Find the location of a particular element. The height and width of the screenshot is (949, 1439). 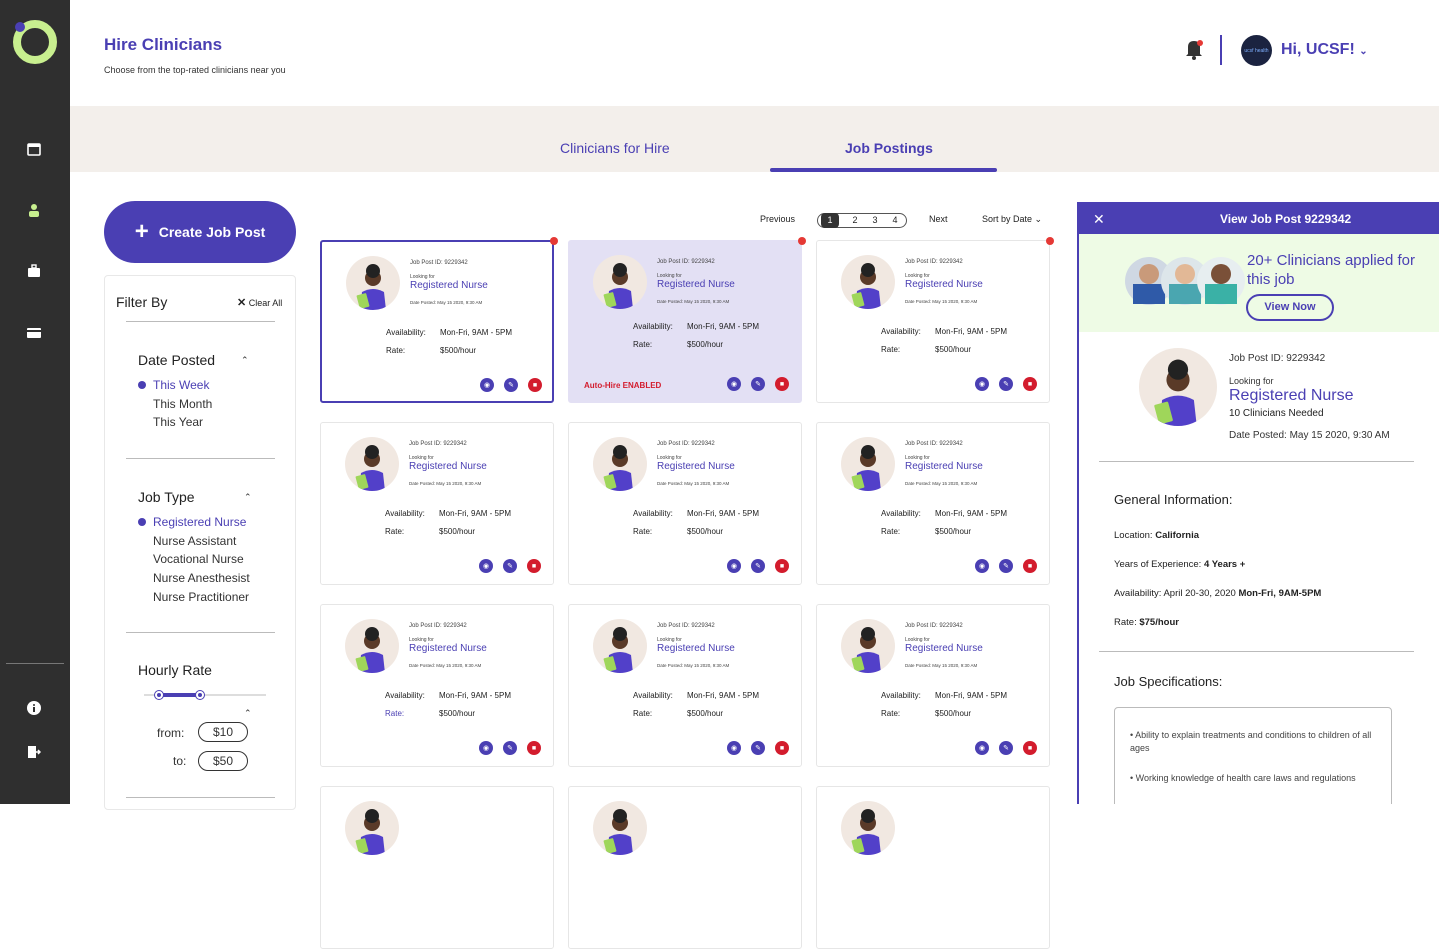

card-rate-value: $500/hour is located at coordinates (953, 349).